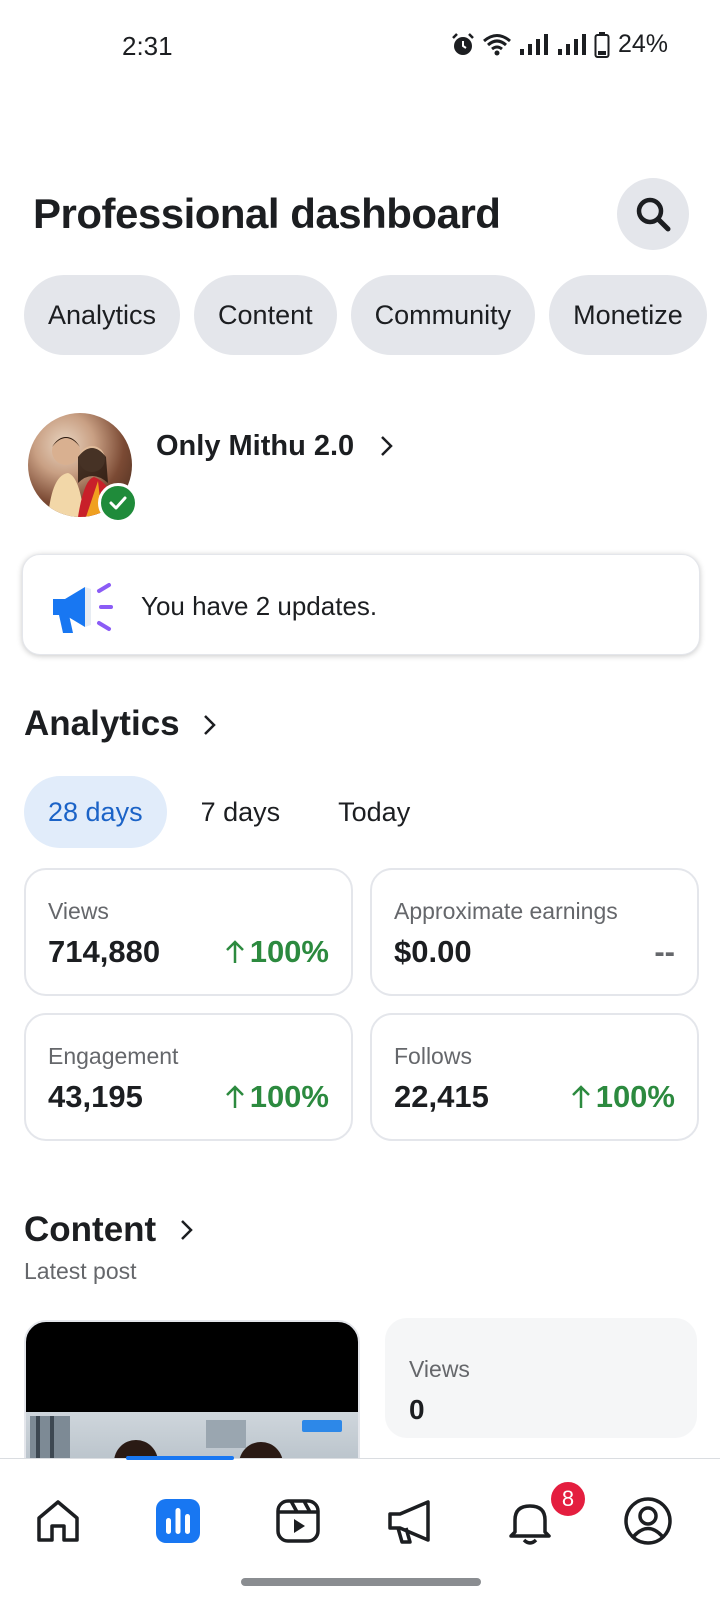 This screenshot has width=720, height=1600. What do you see at coordinates (361, 1582) in the screenshot?
I see `home-gesture-bar` at bounding box center [361, 1582].